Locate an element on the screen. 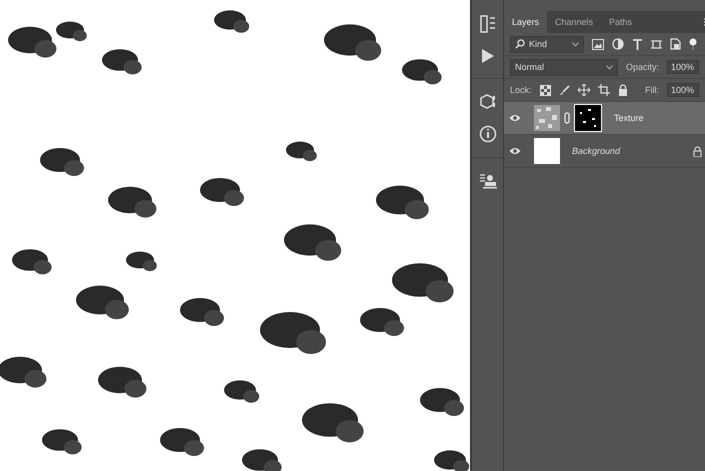  history-icon is located at coordinates (487, 24).